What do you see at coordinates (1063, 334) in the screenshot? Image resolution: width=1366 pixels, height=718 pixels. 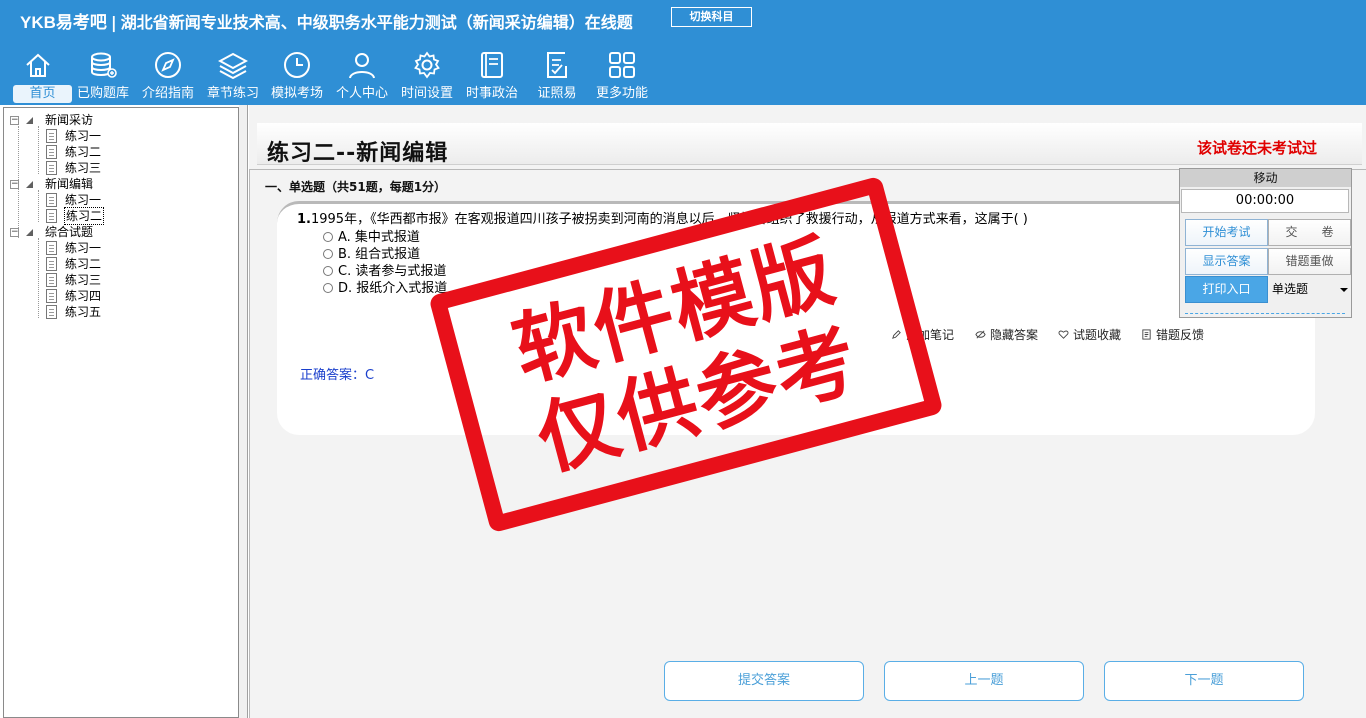 I see `heart-icon` at bounding box center [1063, 334].